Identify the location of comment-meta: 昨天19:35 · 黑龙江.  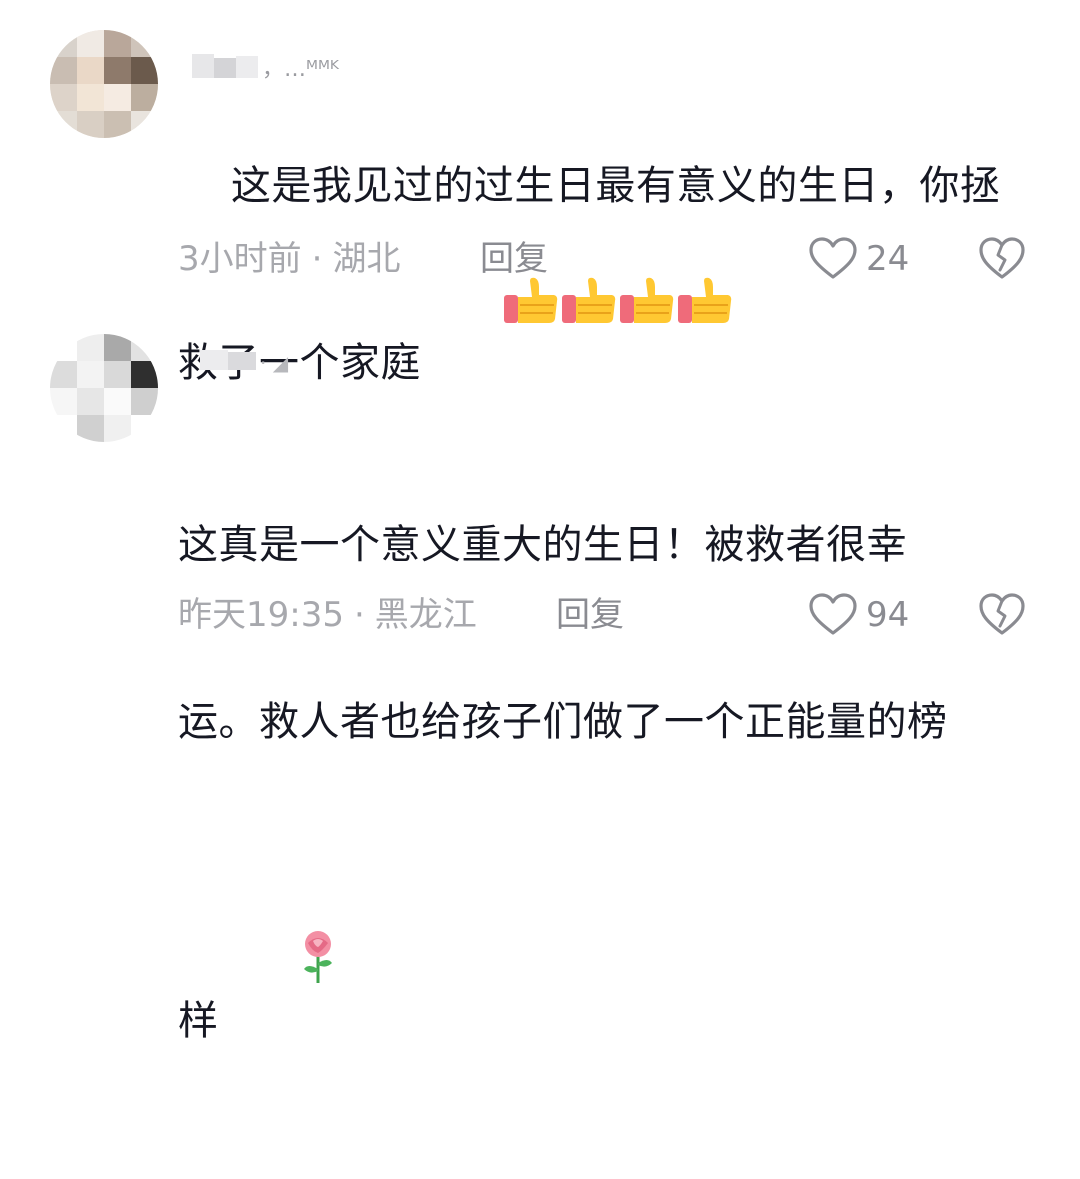
(327, 615).